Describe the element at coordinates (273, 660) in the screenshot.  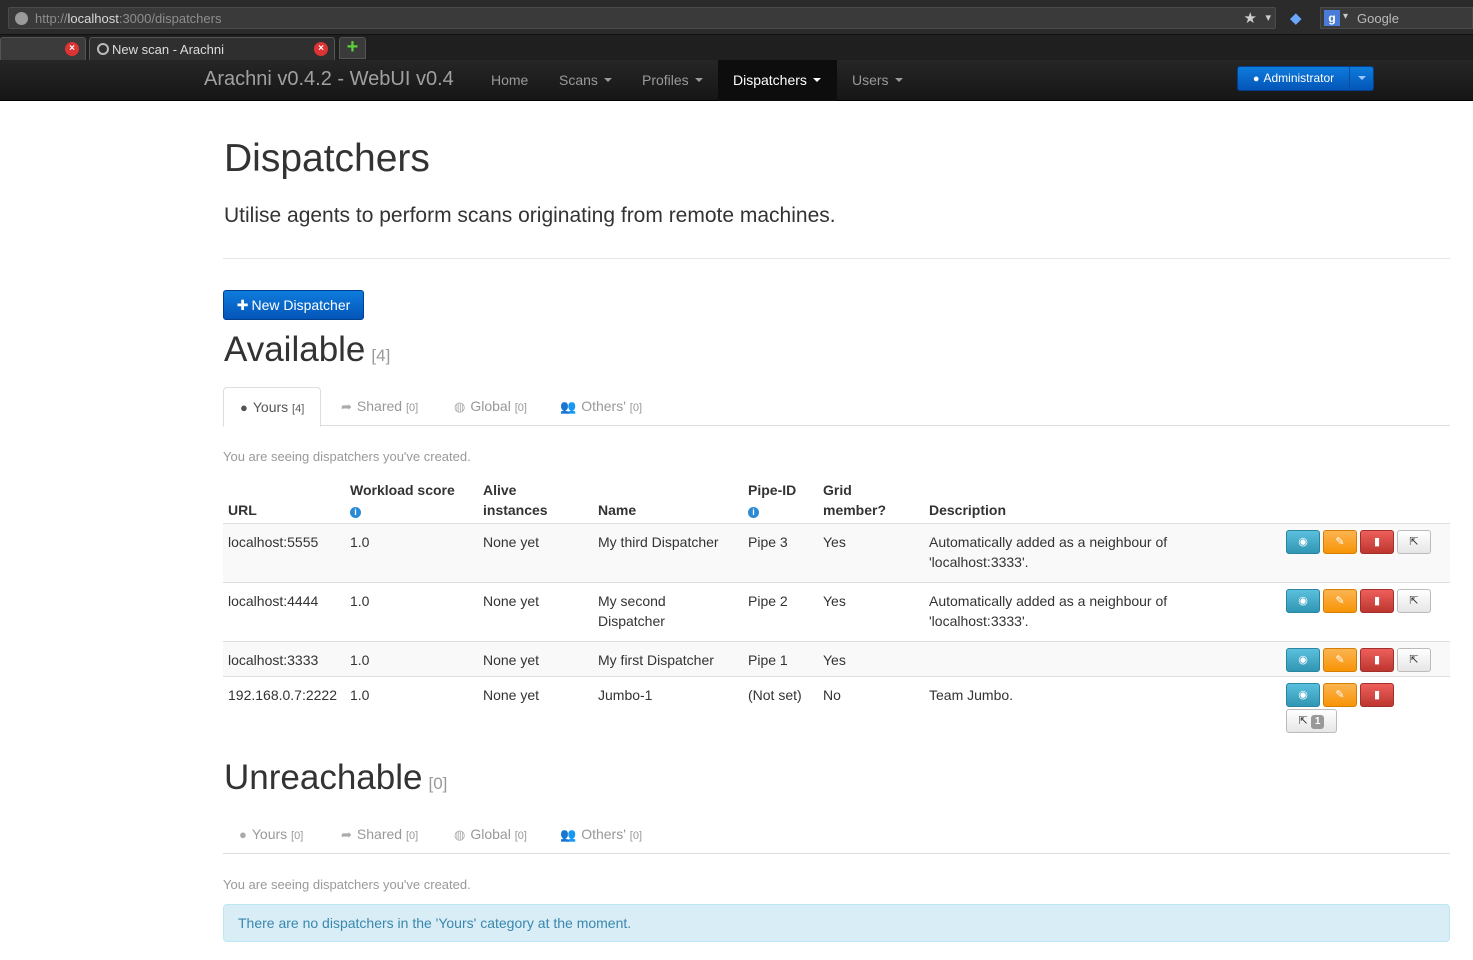
I see `cell-url: localhost:3333` at that location.